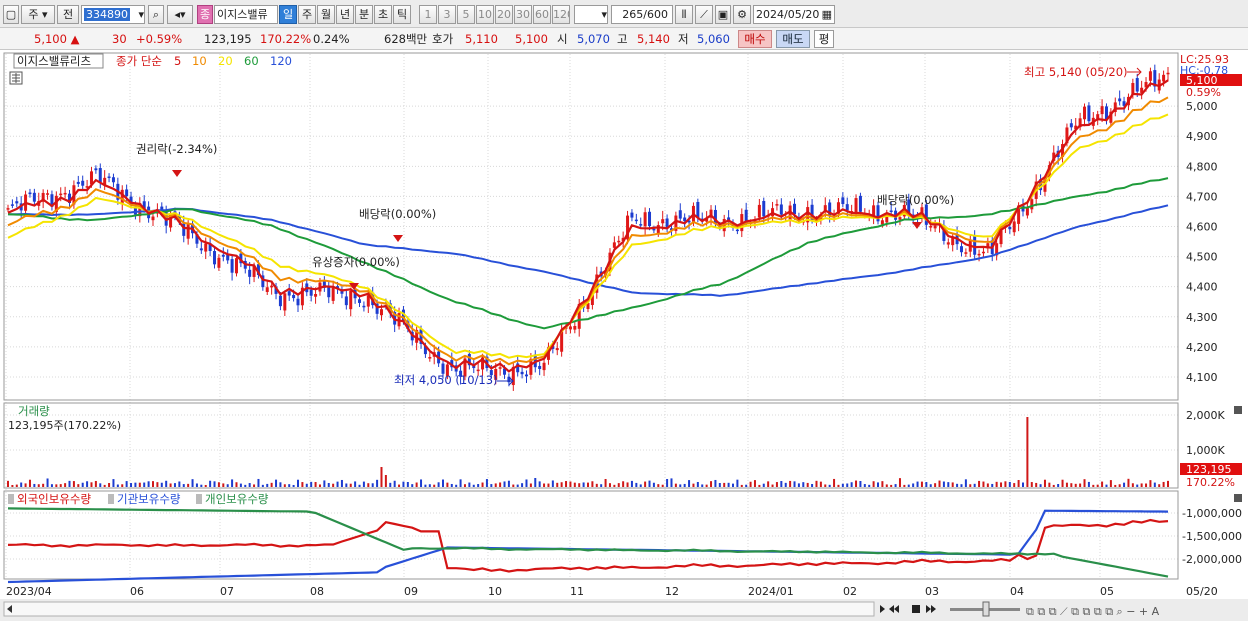 The width and height of the screenshot is (1248, 621). I want to click on period-tab: 월, so click(326, 14).